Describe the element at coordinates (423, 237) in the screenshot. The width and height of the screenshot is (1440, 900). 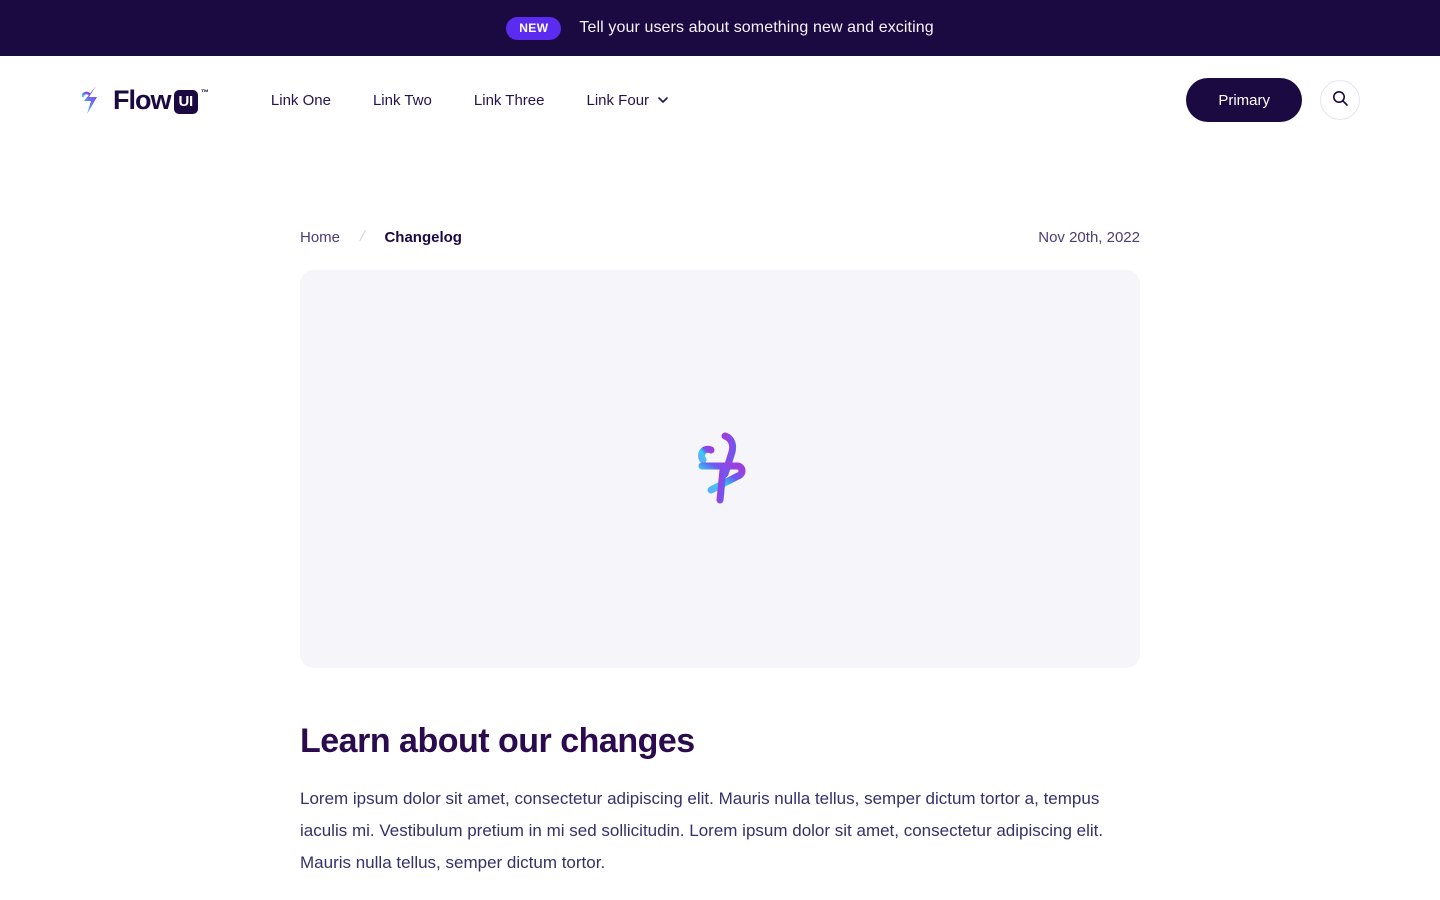
I see `breadcrumb-current: Changelog` at that location.